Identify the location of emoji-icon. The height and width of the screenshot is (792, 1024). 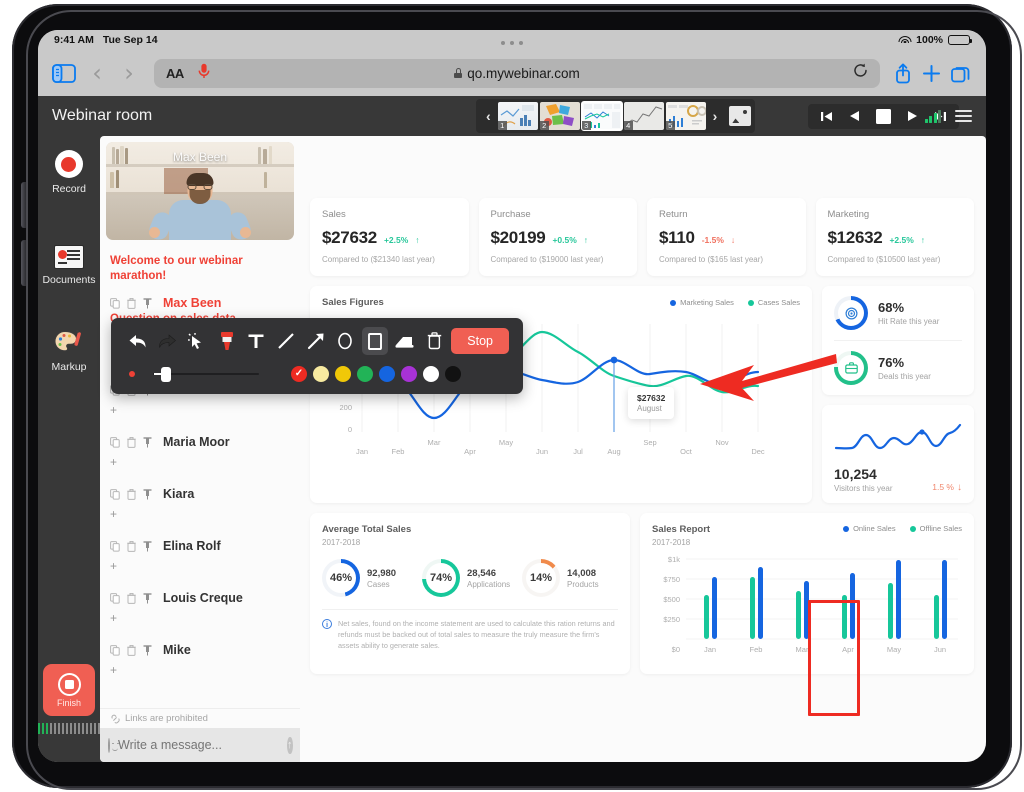
(113, 745).